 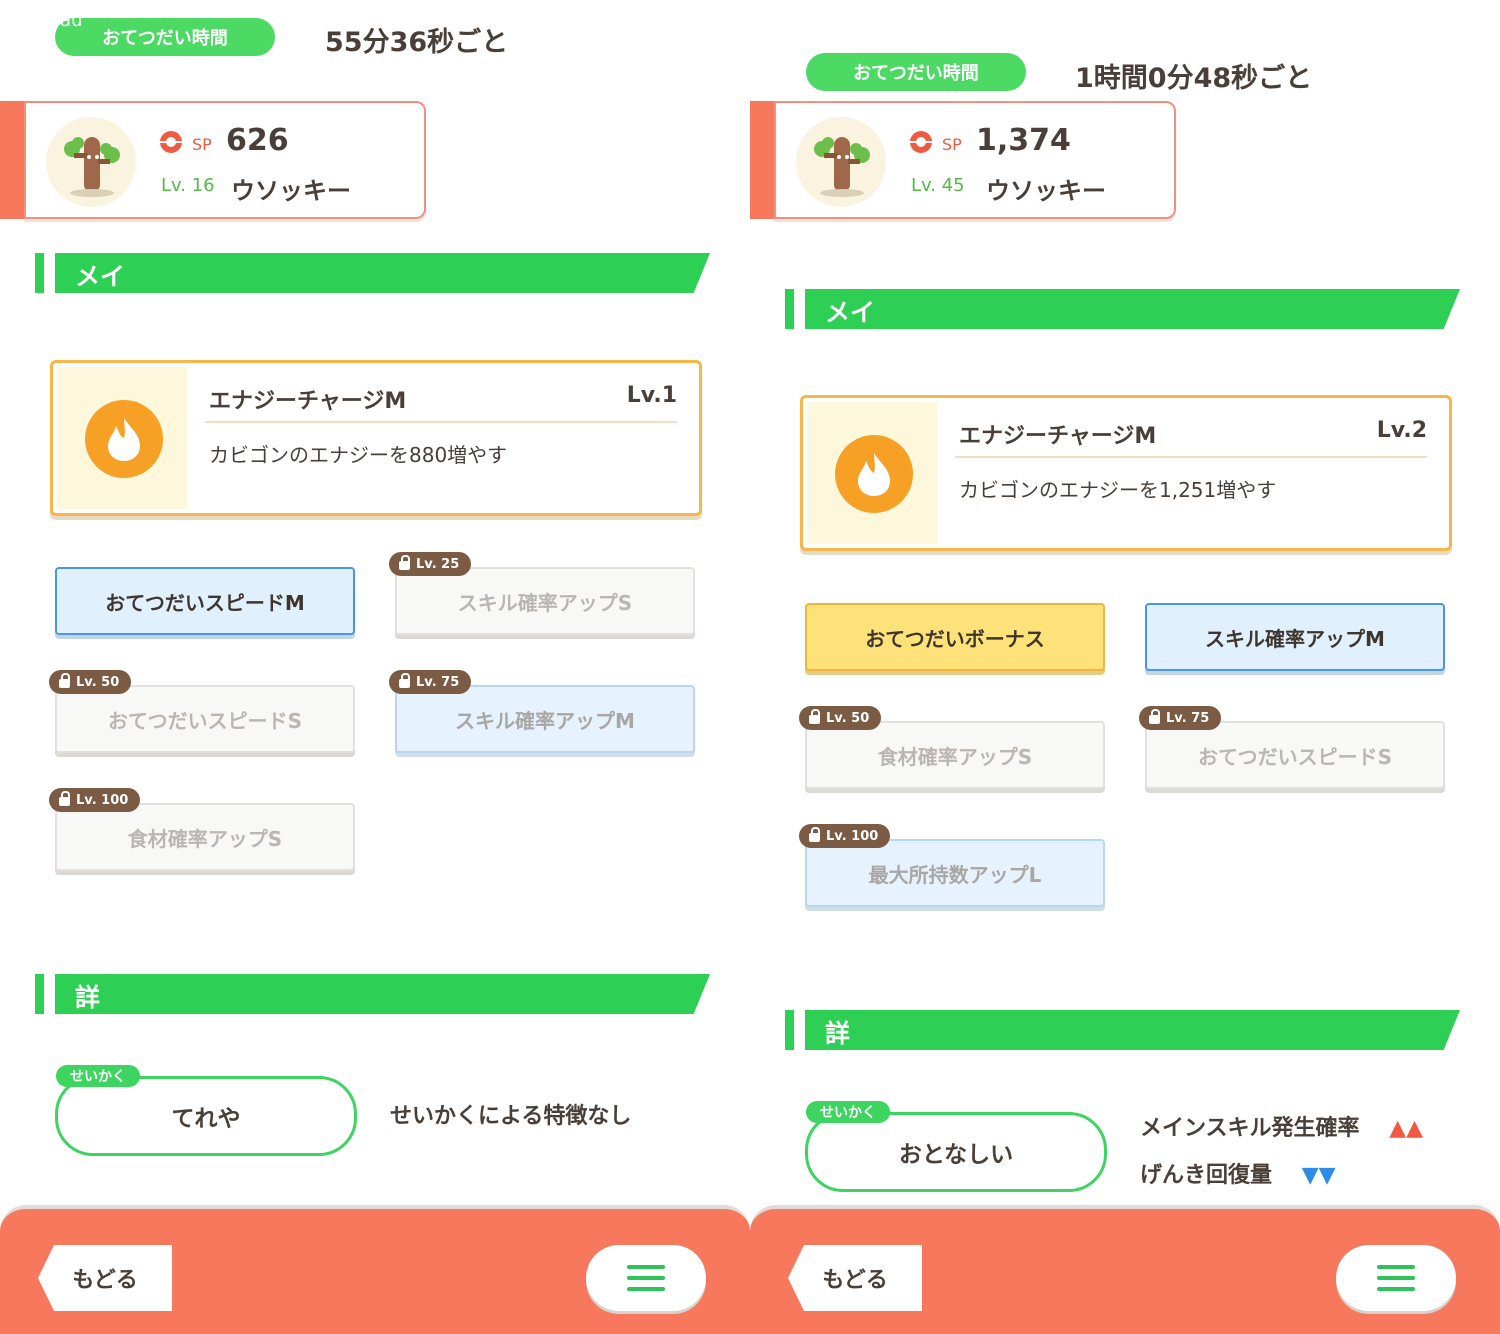 What do you see at coordinates (511, 1116) in the screenshot?
I see `nature-effect: せいかくによる特徴なし` at bounding box center [511, 1116].